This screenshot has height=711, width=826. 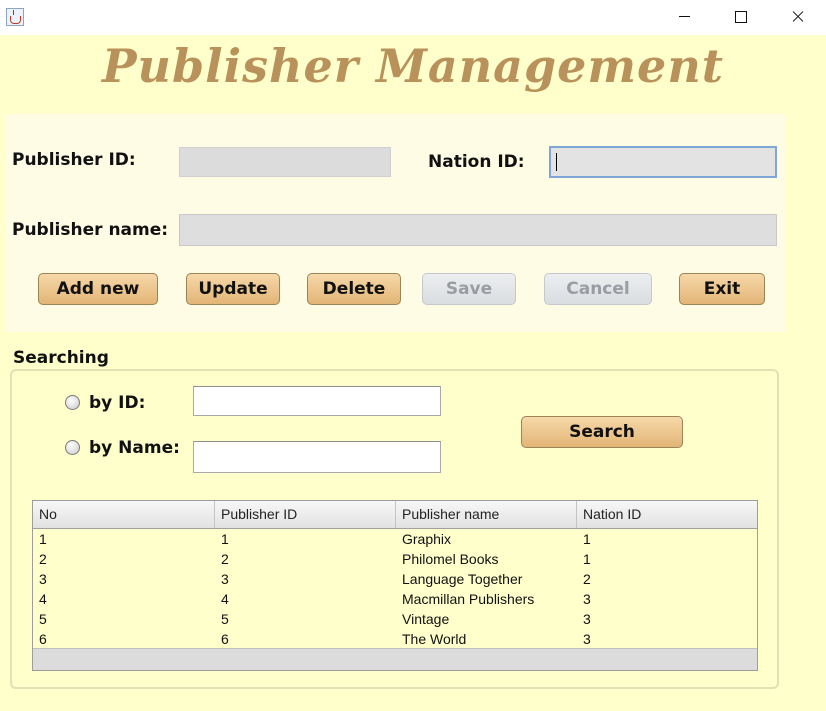 What do you see at coordinates (225, 599) in the screenshot?
I see `cell-publisher-id: 4` at bounding box center [225, 599].